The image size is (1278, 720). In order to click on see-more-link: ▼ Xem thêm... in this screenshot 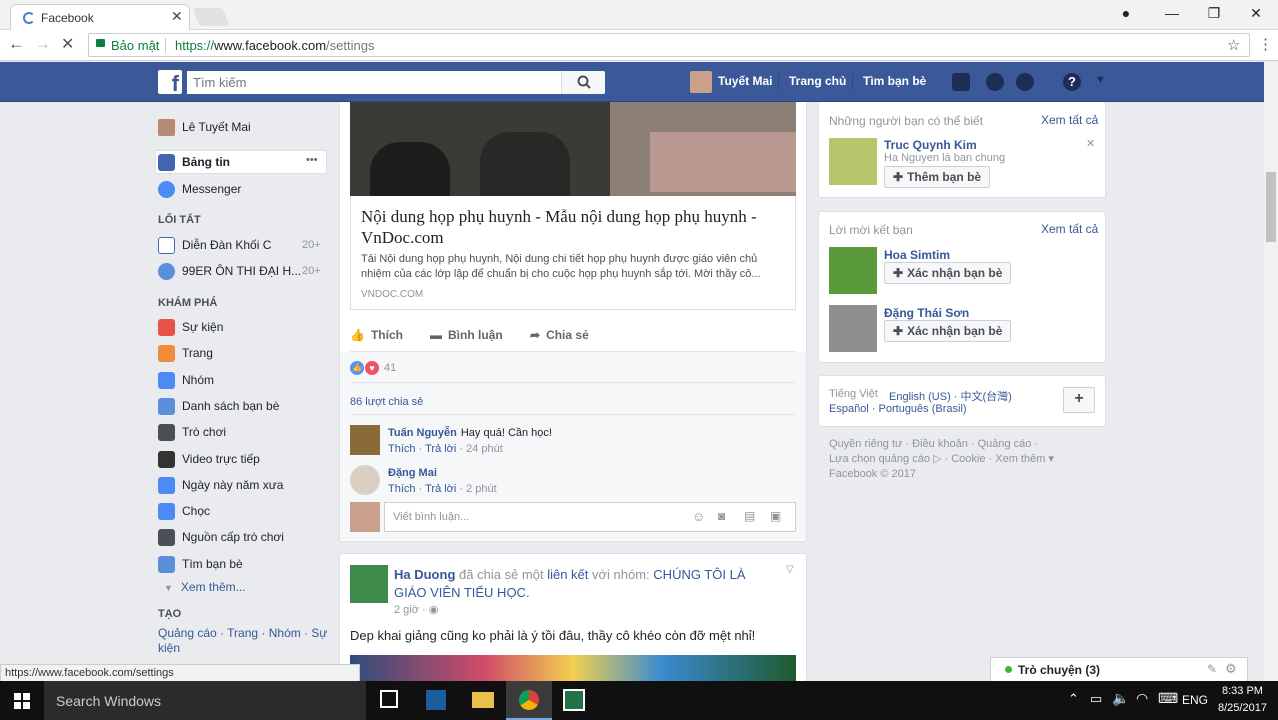, I will do `click(205, 587)`.